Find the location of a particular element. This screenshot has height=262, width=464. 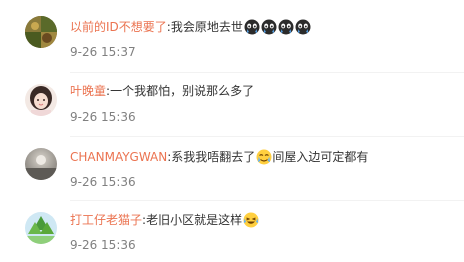

laughing-tears-face-icon is located at coordinates (251, 220).